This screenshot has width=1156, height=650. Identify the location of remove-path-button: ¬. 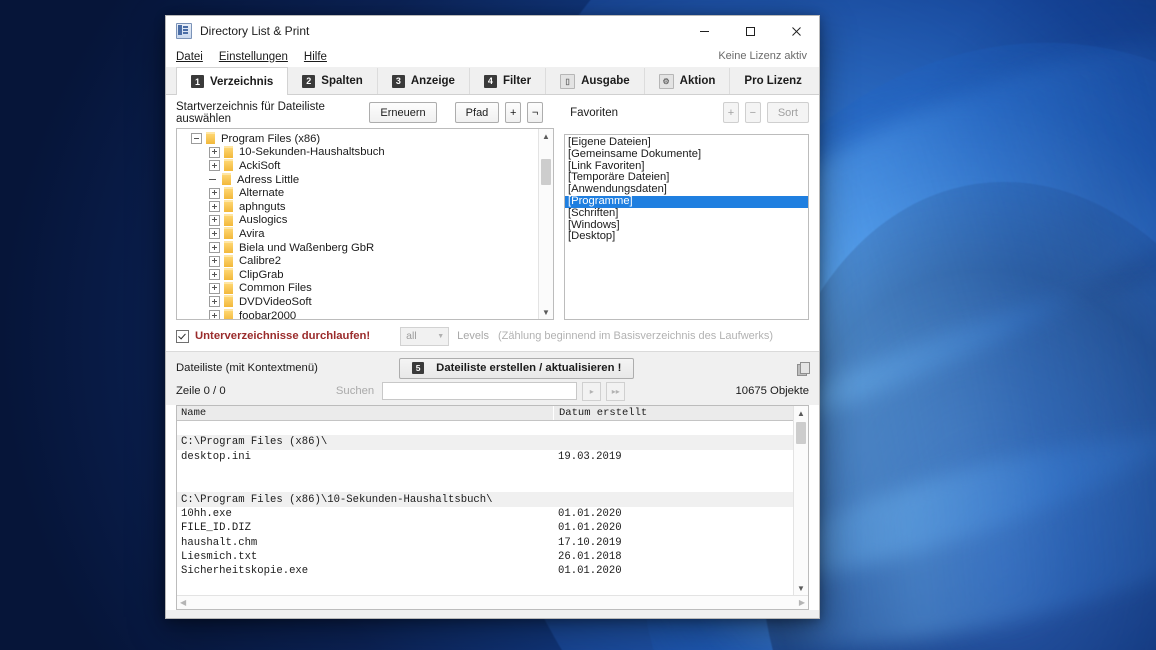
(535, 112).